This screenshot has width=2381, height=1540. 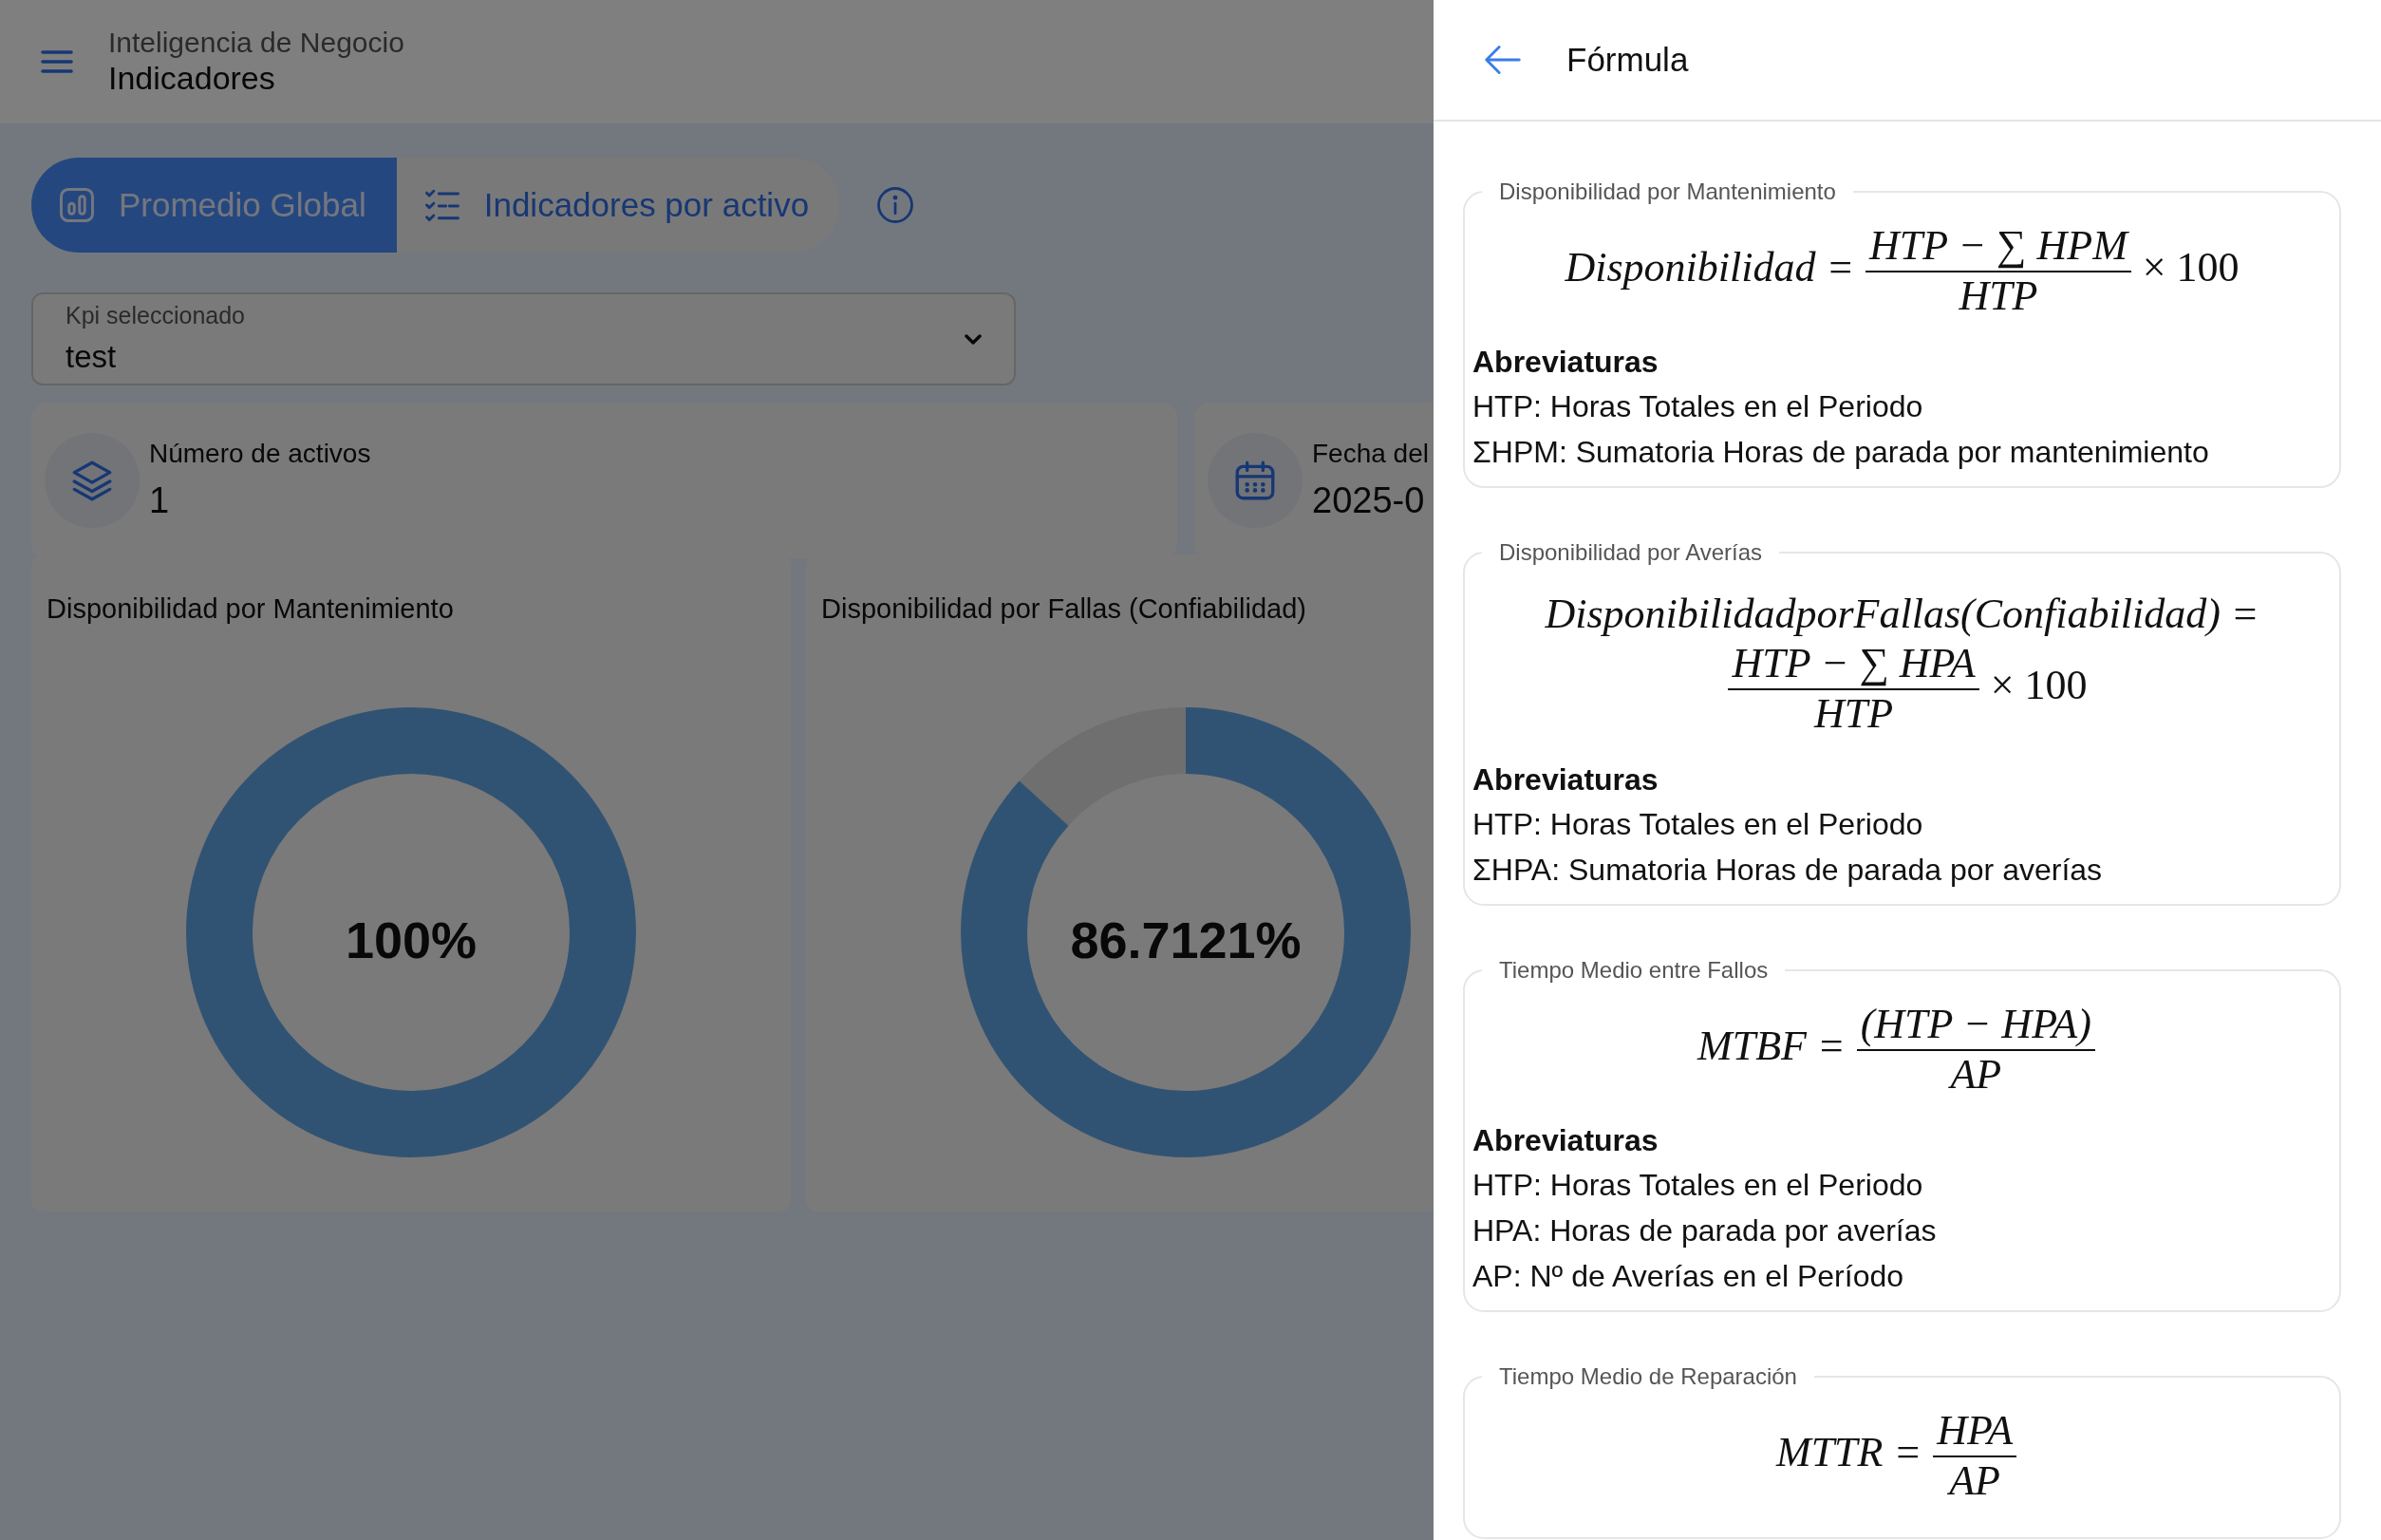 What do you see at coordinates (260, 454) in the screenshot?
I see `stat-label: Número de activos` at bounding box center [260, 454].